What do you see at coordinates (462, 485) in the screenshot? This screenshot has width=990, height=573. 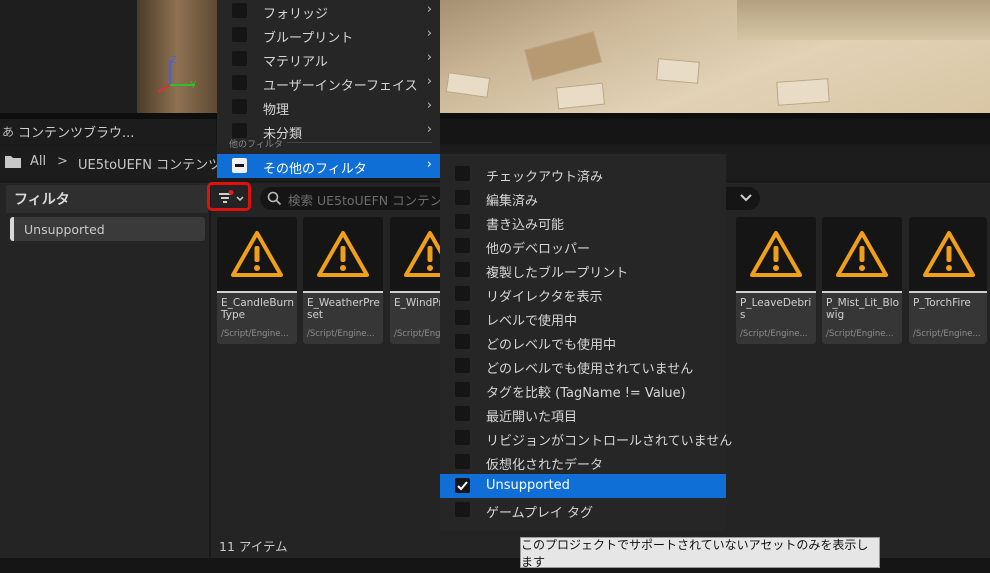 I see `checked-checkbox` at bounding box center [462, 485].